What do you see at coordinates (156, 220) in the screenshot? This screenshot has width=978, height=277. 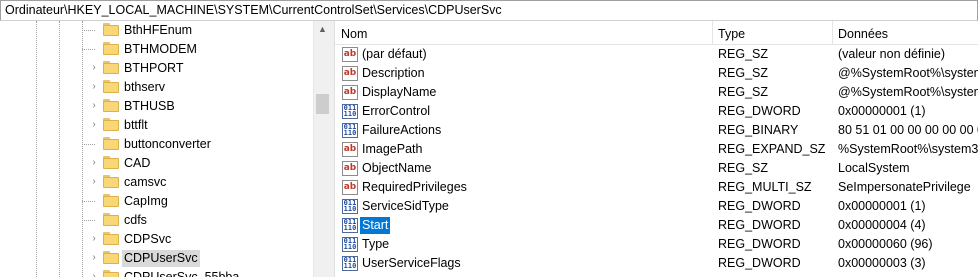 I see `tree-item: cdfs` at bounding box center [156, 220].